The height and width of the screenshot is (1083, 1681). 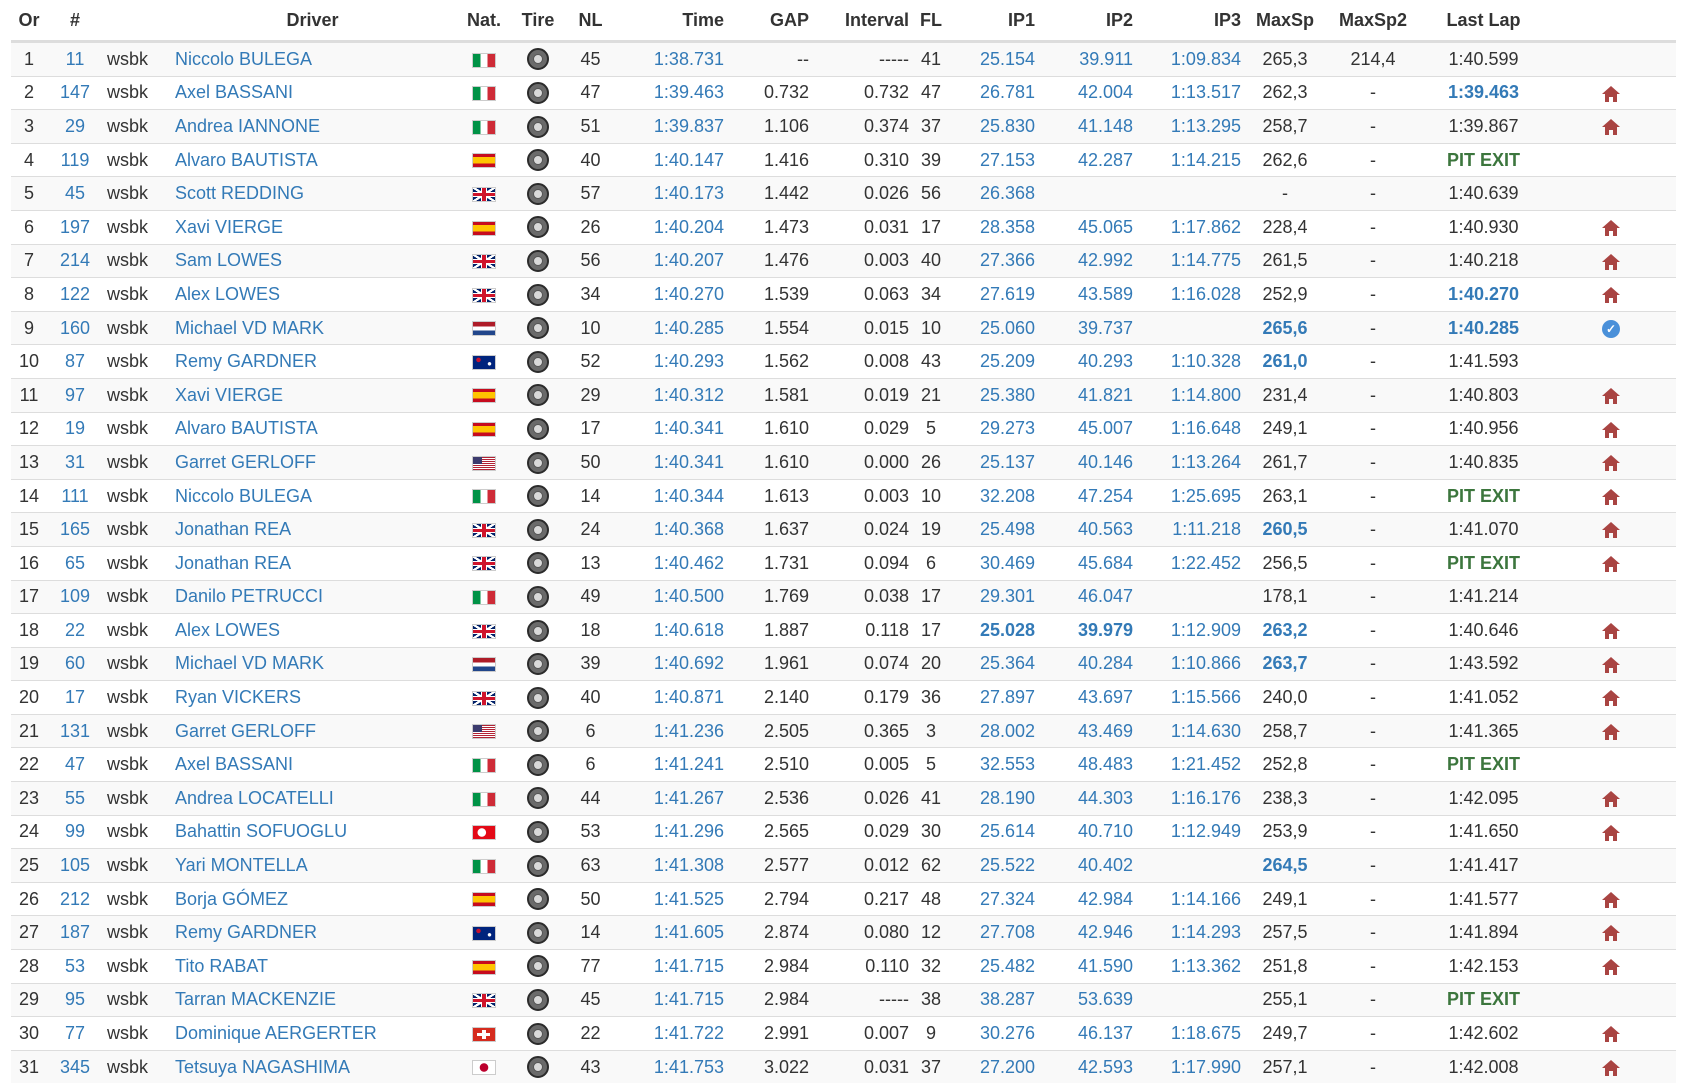 I want to click on rider-number-link: 87, so click(x=75, y=361).